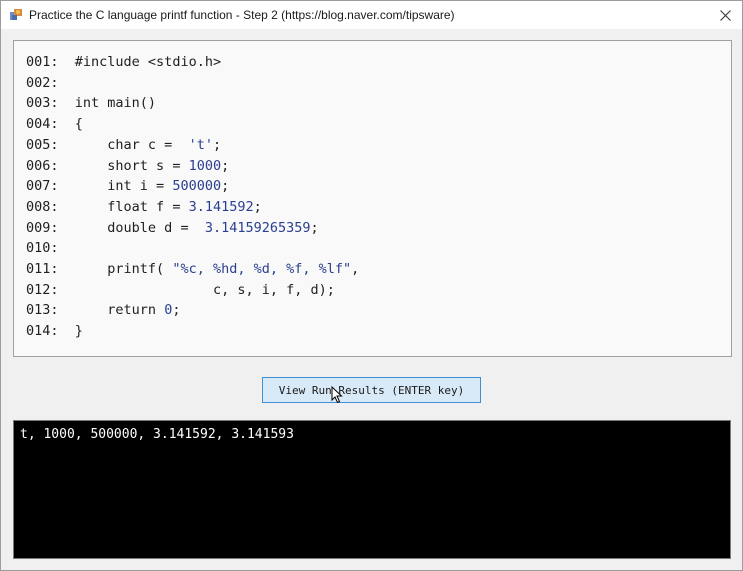 This screenshot has height=571, width=743. What do you see at coordinates (262, 269) in the screenshot?
I see `string-literal: "%c, %hd, %d, %f, %lf"` at bounding box center [262, 269].